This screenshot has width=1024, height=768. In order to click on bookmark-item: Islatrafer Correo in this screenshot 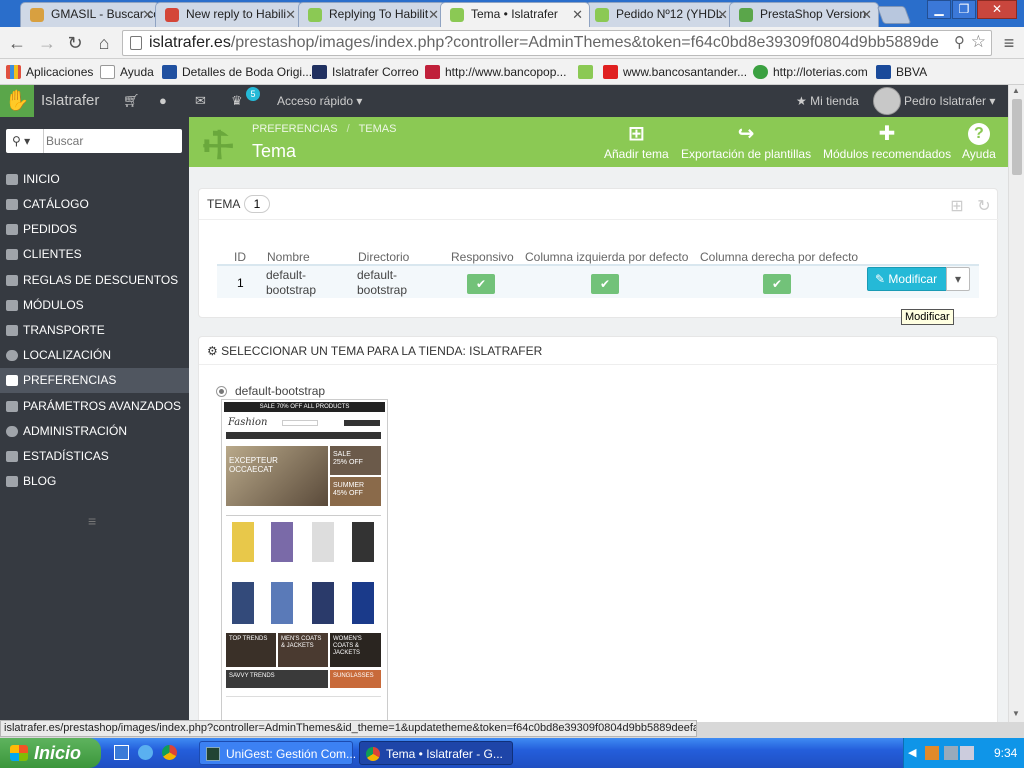, I will do `click(365, 72)`.